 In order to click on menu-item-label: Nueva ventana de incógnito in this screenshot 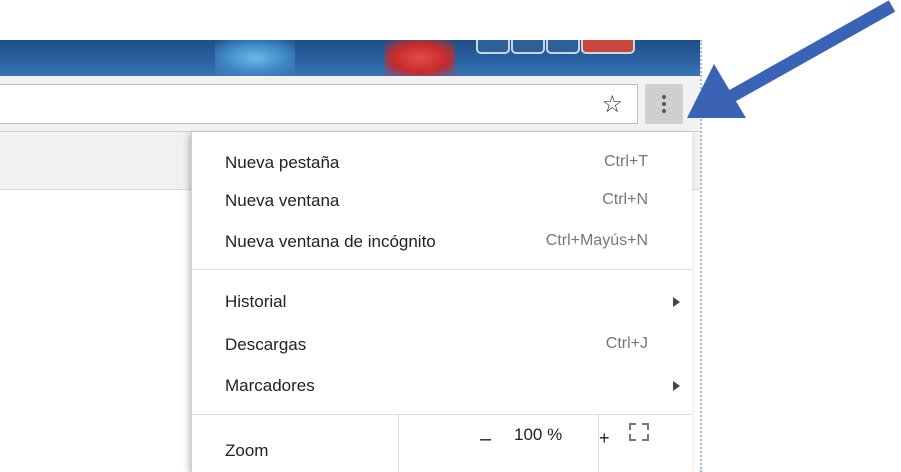, I will do `click(330, 241)`.